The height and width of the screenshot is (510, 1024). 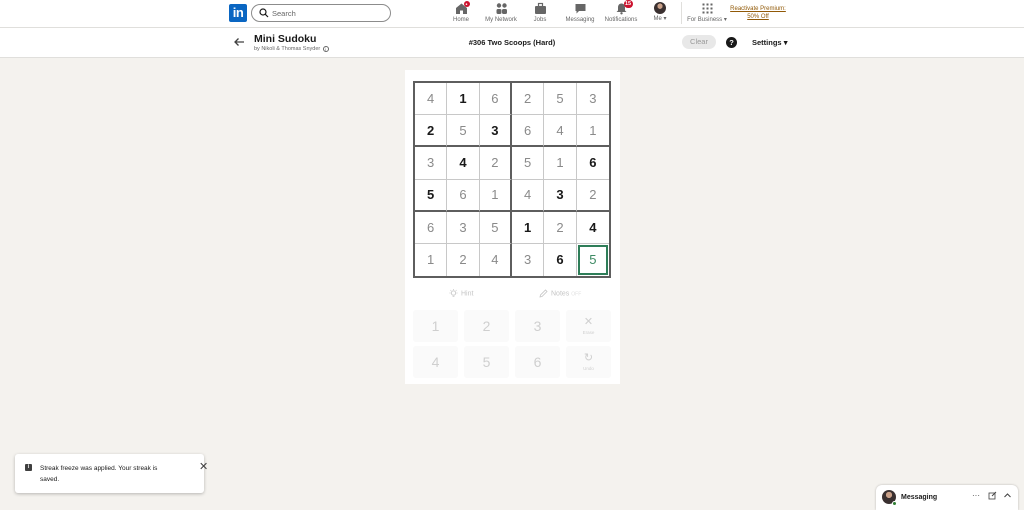 I want to click on grid-cell-r1c1: 4, so click(x=431, y=99).